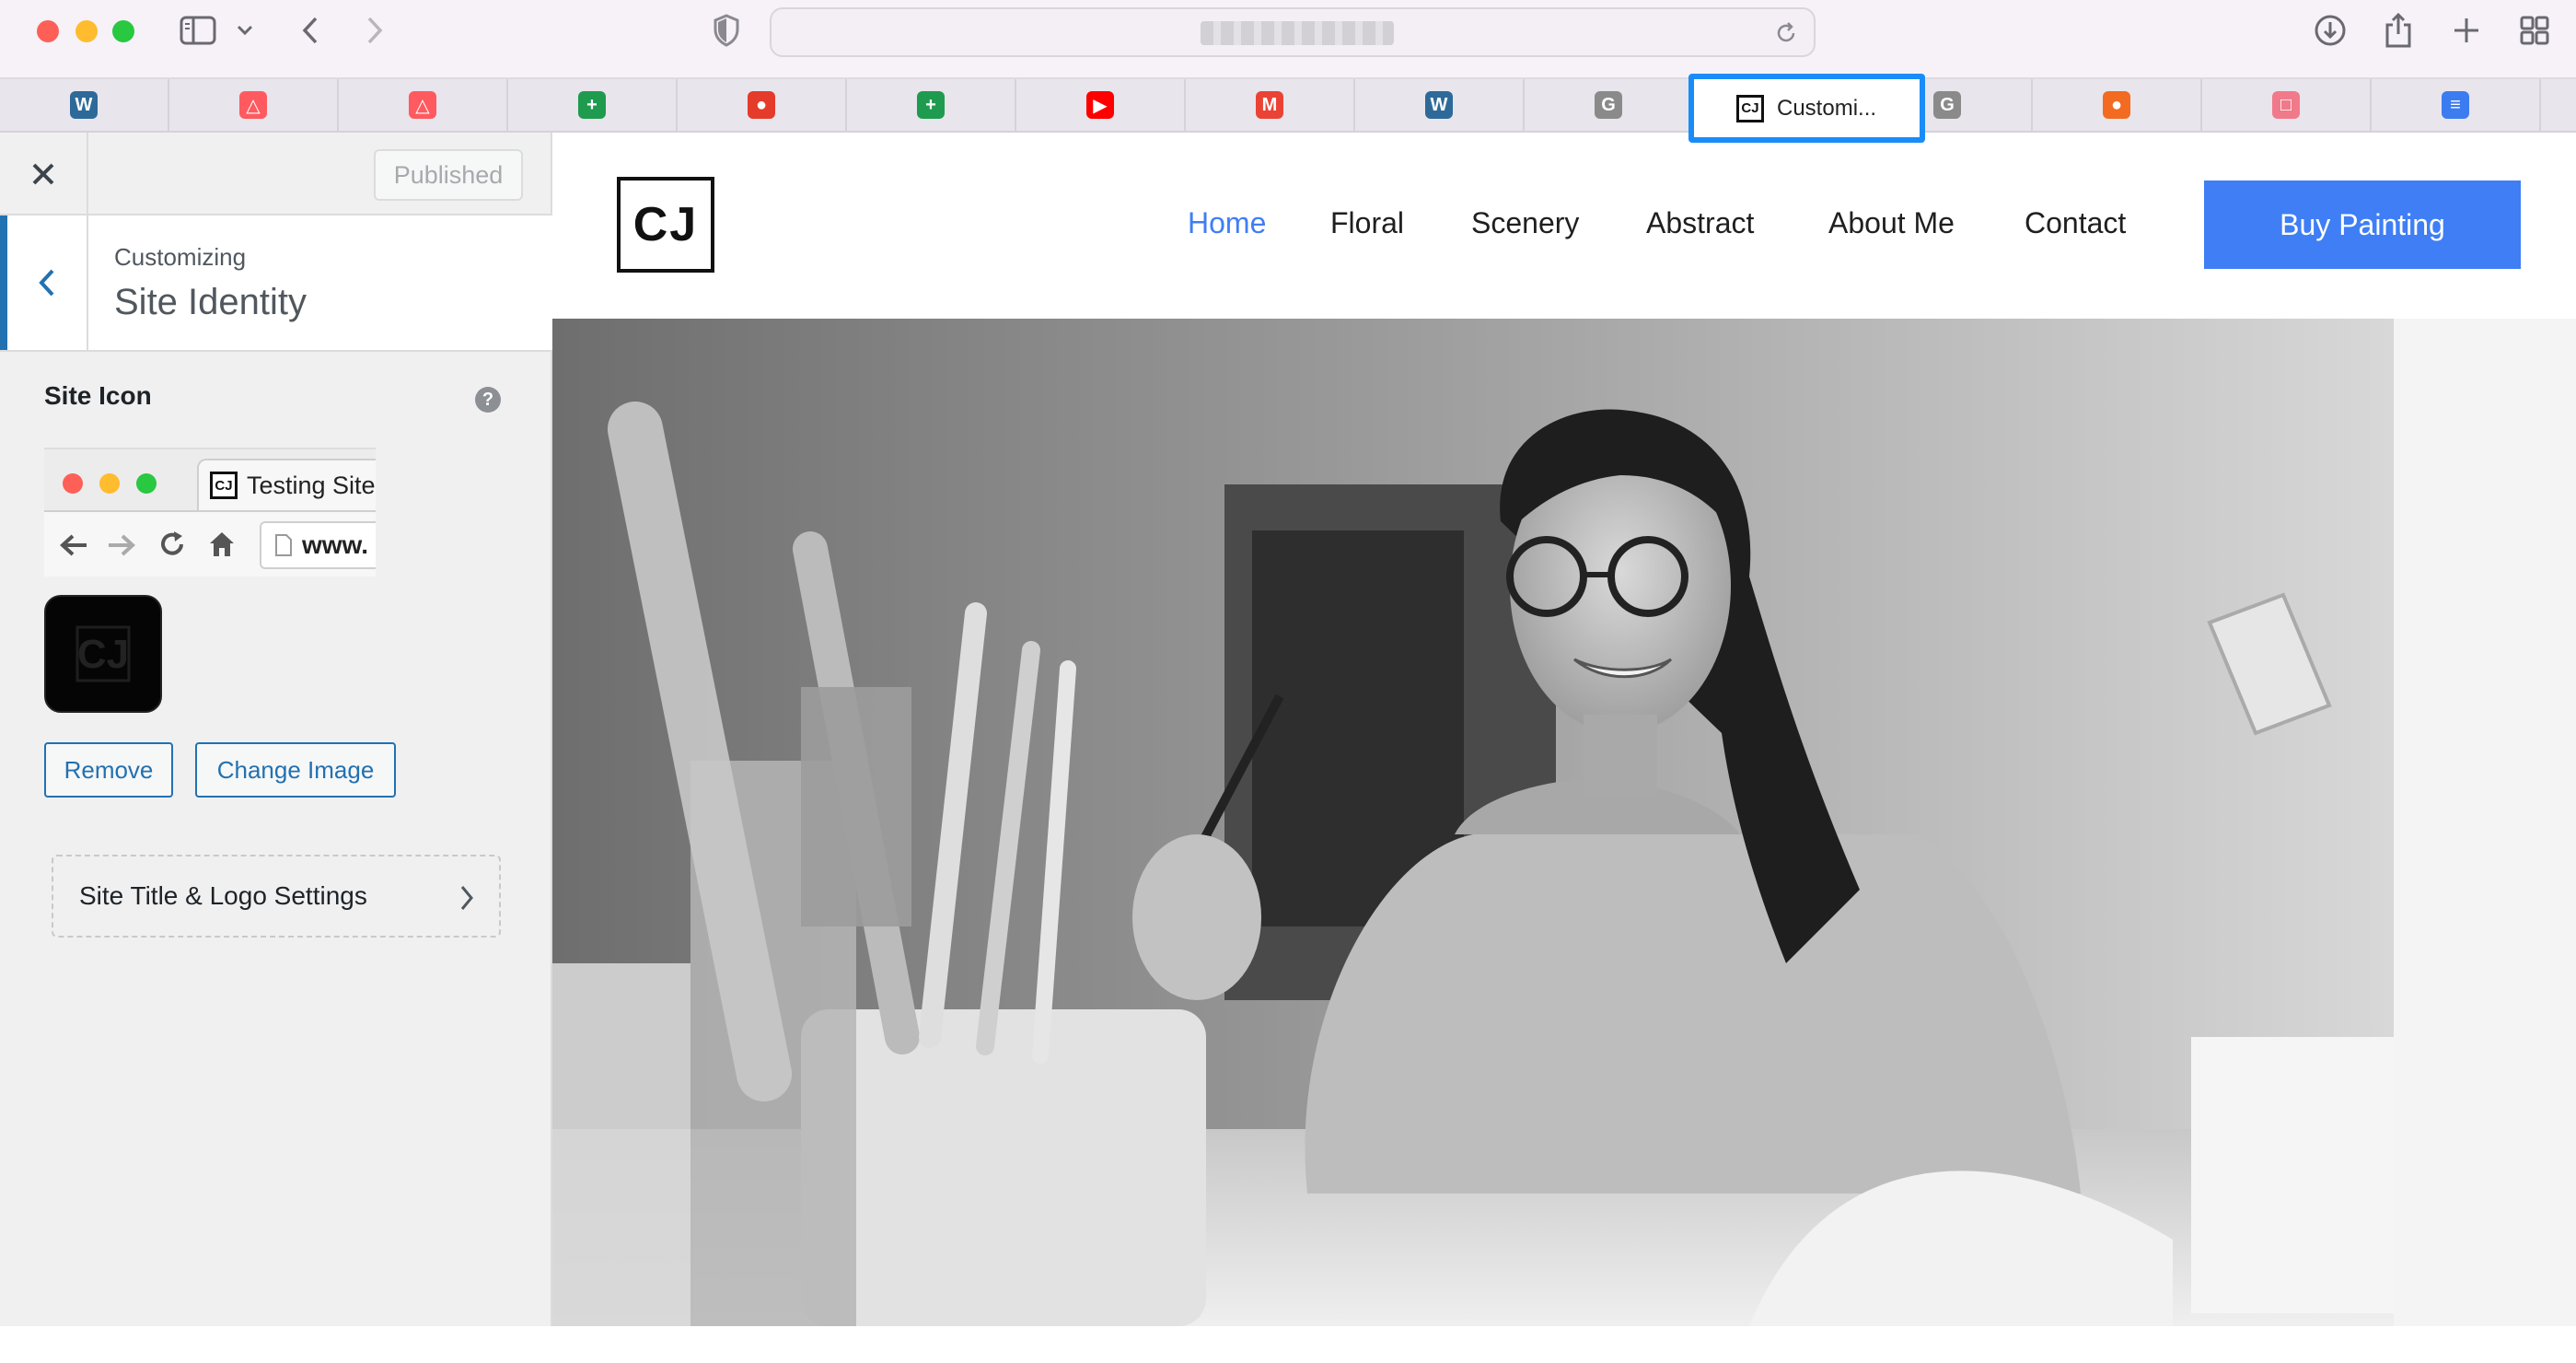  What do you see at coordinates (310, 31) in the screenshot?
I see `back-arrow-icon` at bounding box center [310, 31].